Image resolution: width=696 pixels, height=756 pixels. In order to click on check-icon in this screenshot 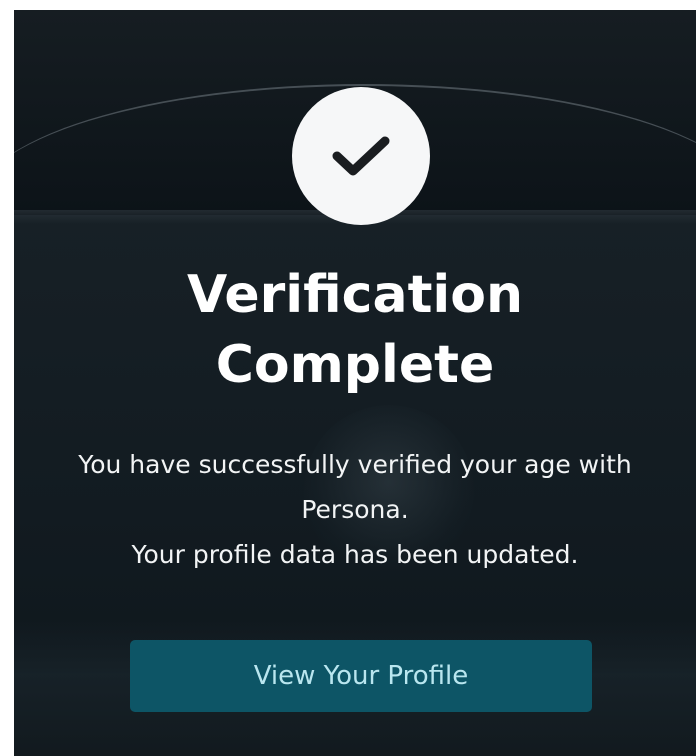, I will do `click(361, 156)`.